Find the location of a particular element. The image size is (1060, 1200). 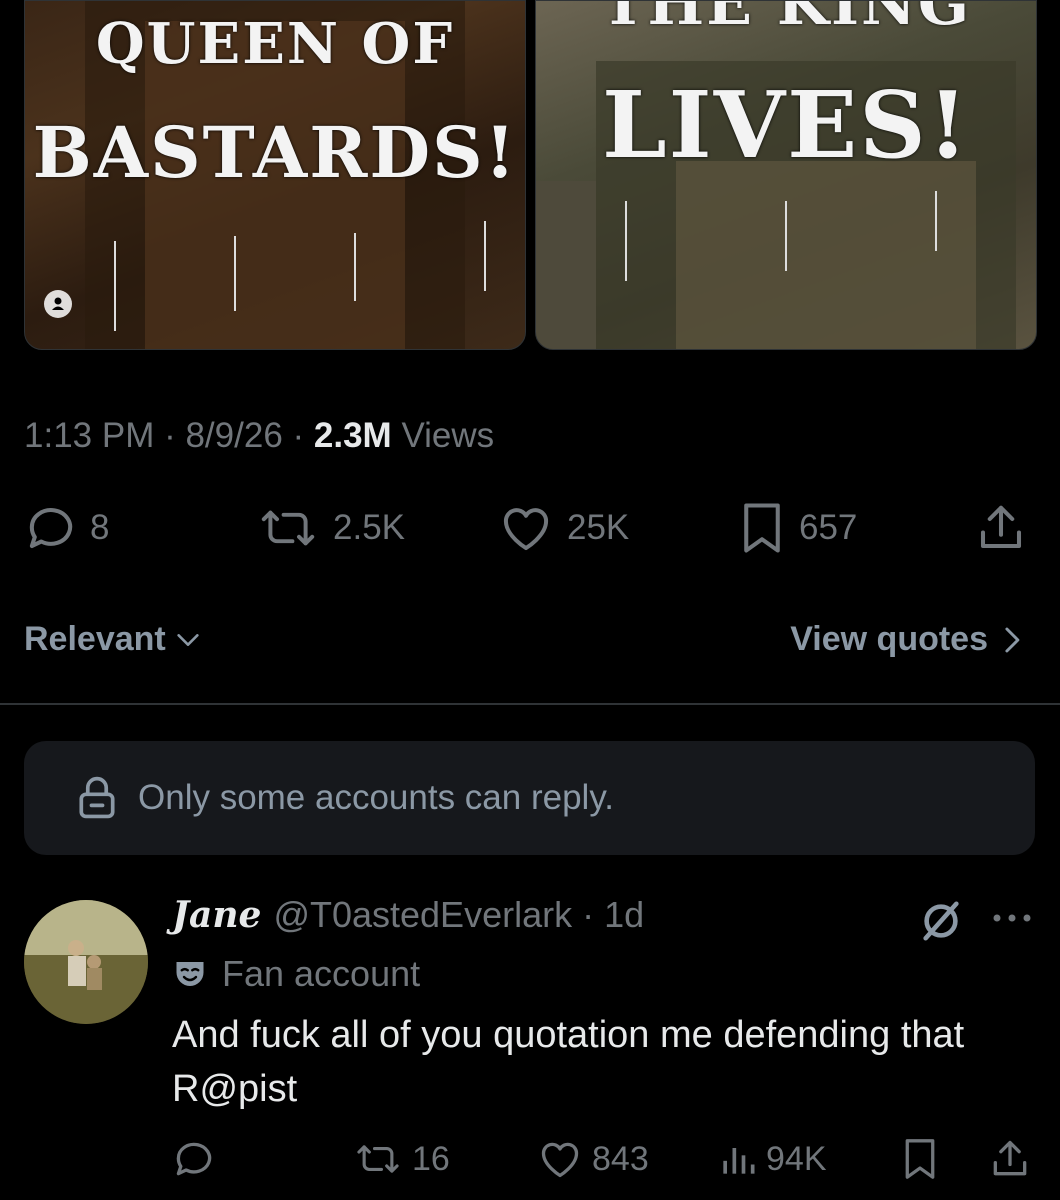

views-label: Views is located at coordinates (448, 435).